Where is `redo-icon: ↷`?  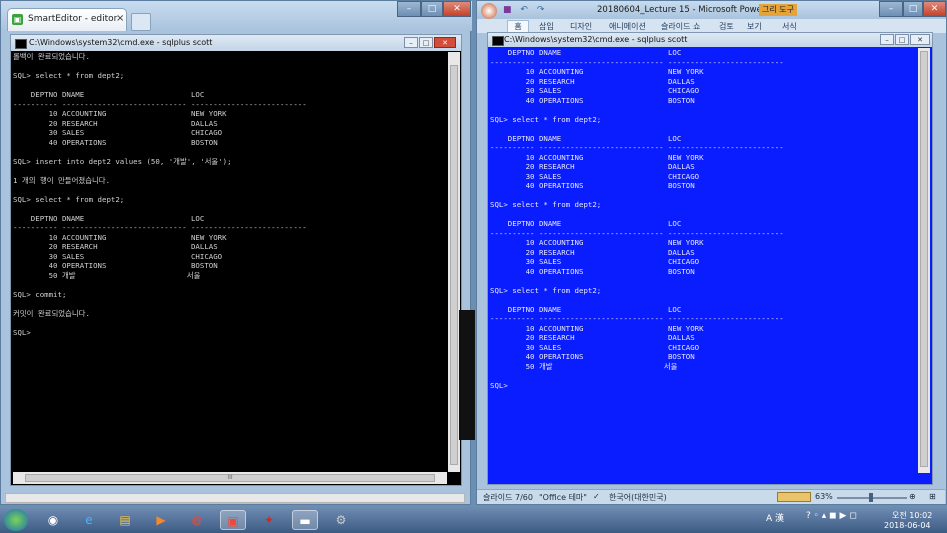
redo-icon: ↷ is located at coordinates (541, 10).